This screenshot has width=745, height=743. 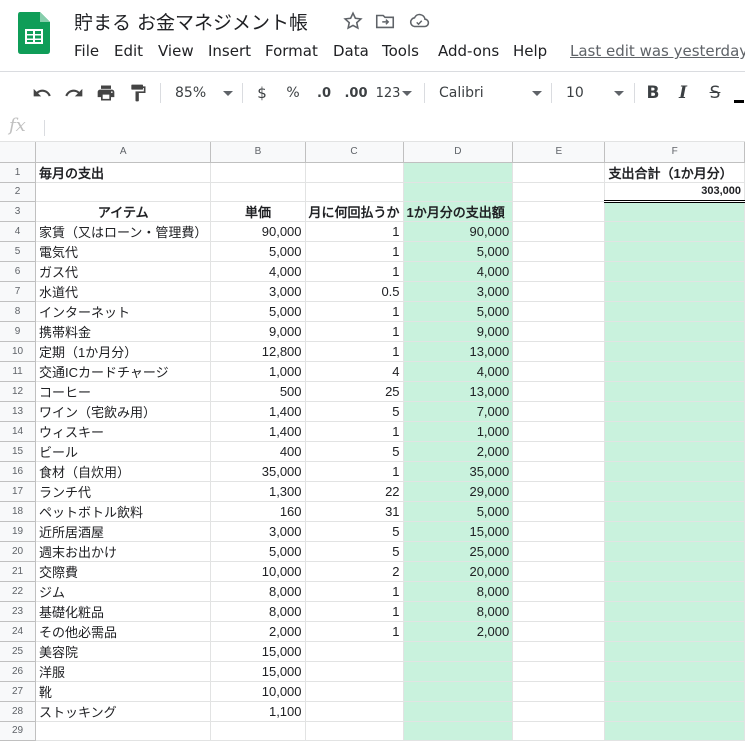 I want to click on cell-d5: 5,000, so click(x=458, y=251).